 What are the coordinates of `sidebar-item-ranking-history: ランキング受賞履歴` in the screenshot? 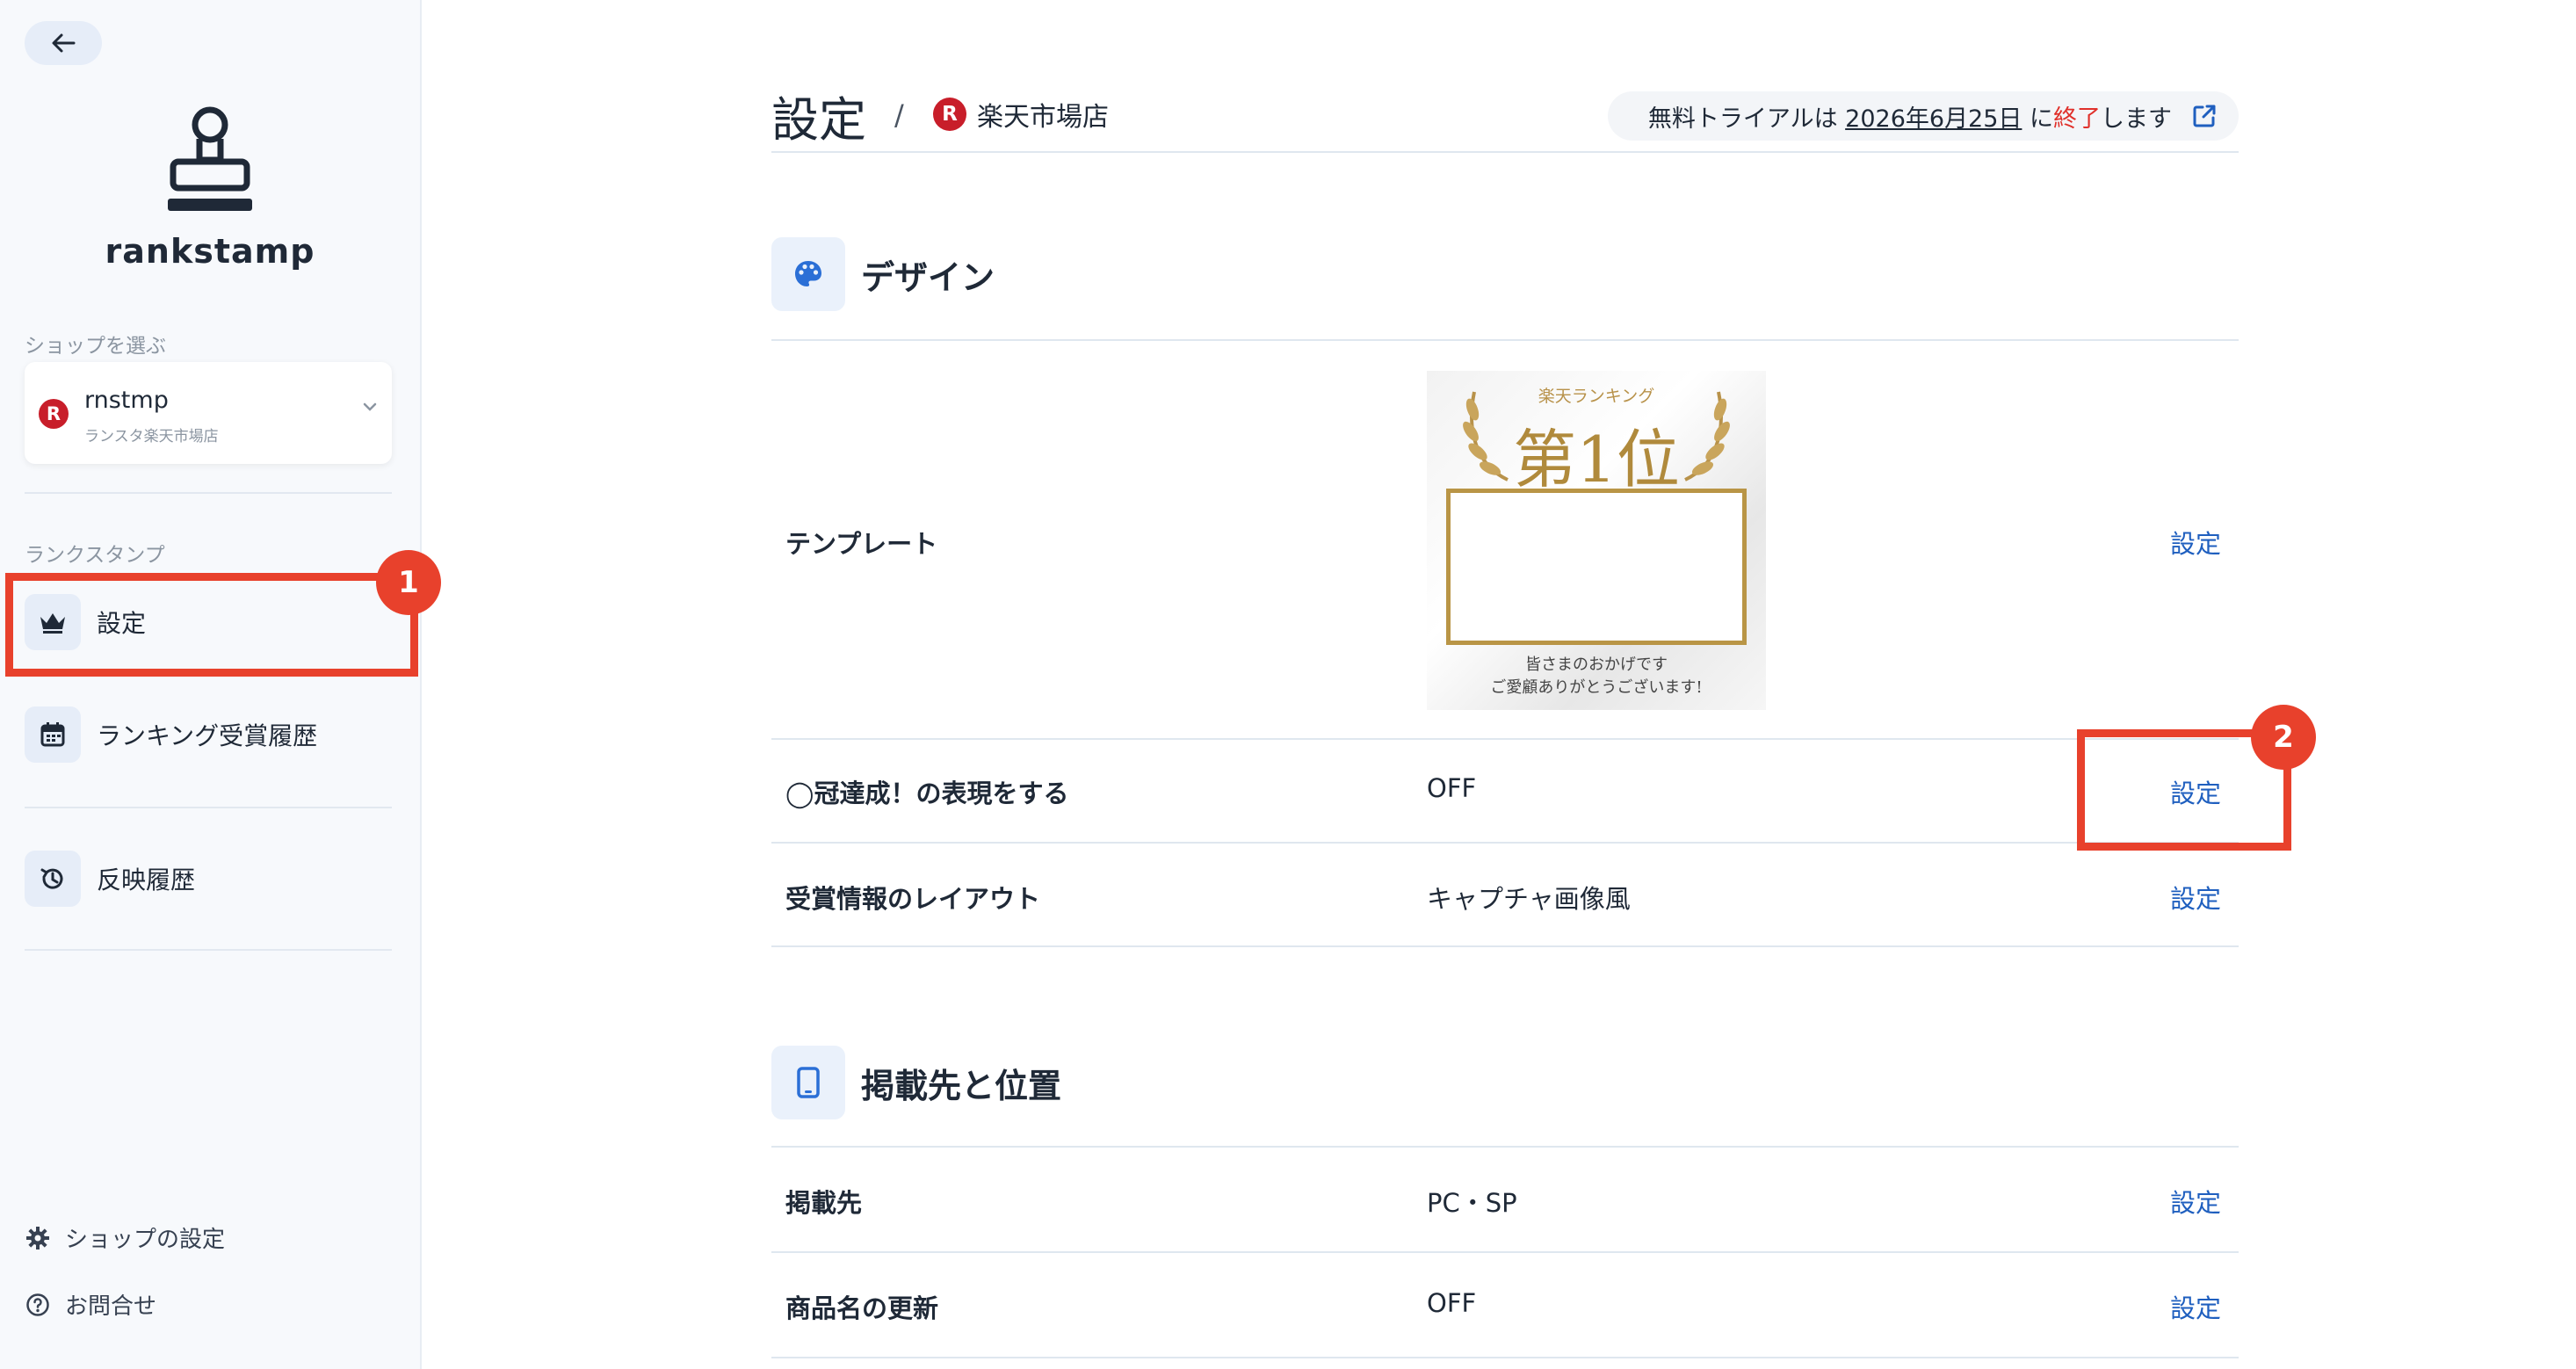 It's located at (208, 734).